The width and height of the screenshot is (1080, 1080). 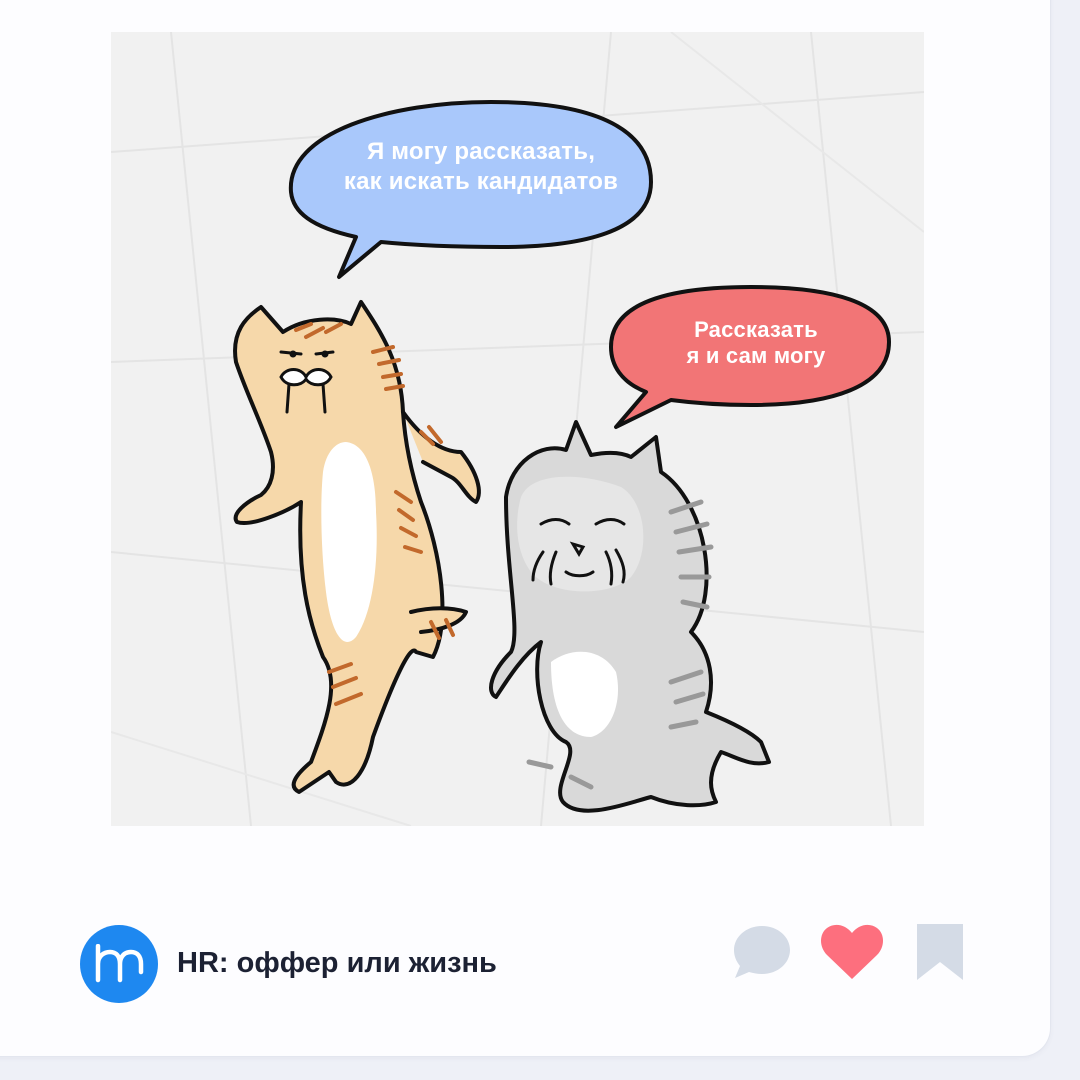 I want to click on bubble-top-line1: Я могу рассказать,, so click(x=481, y=151).